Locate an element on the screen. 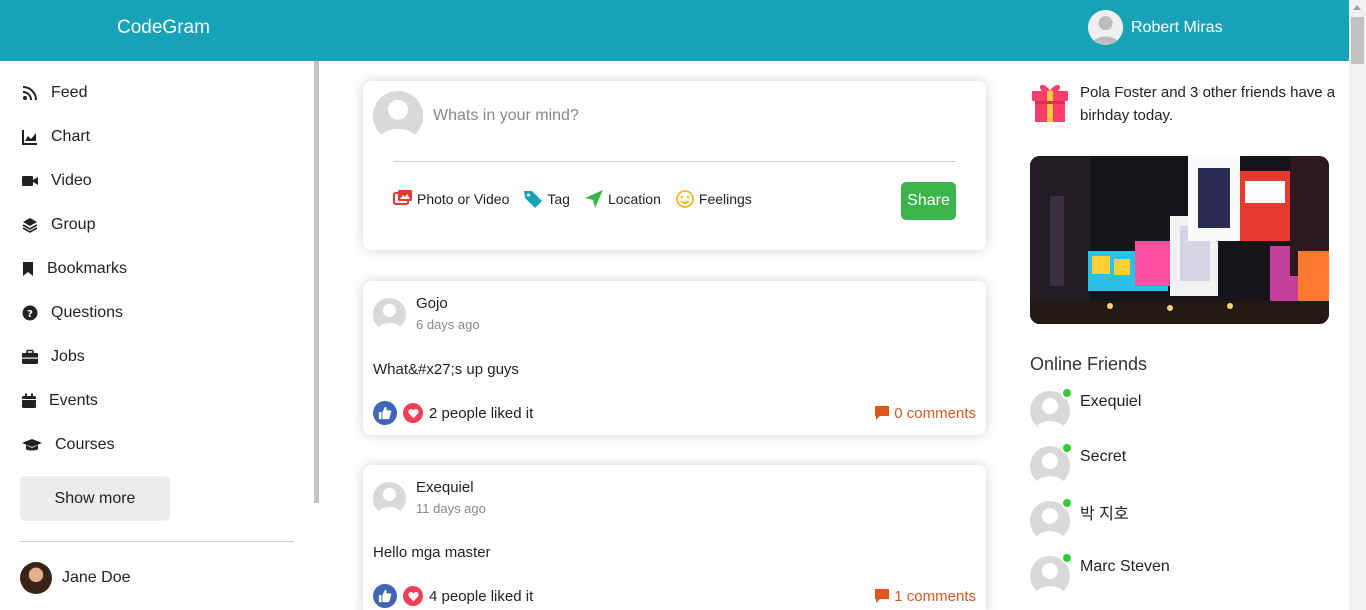  online-friend: Exequiel is located at coordinates (1085, 409).